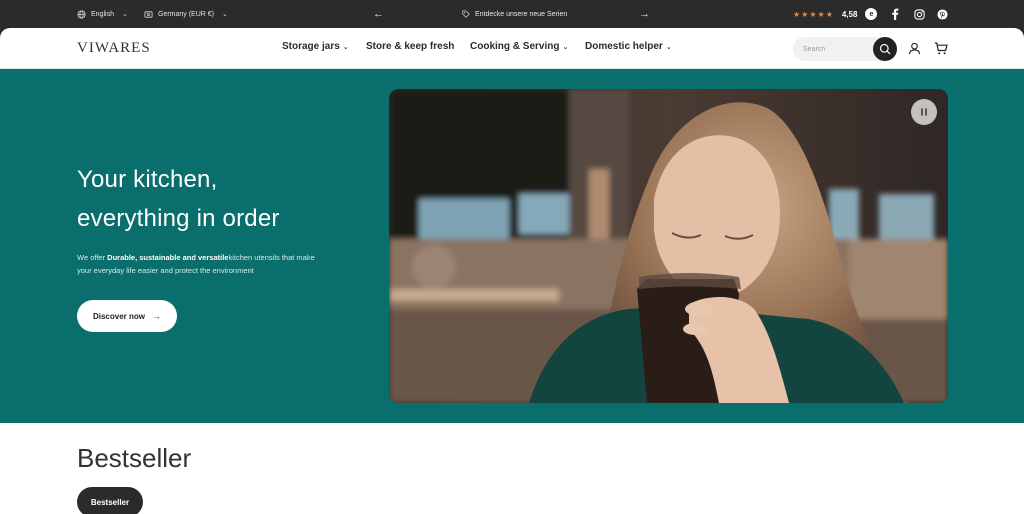 The image size is (1024, 514). Describe the element at coordinates (849, 14) in the screenshot. I see `rating-score: 4,58` at that location.